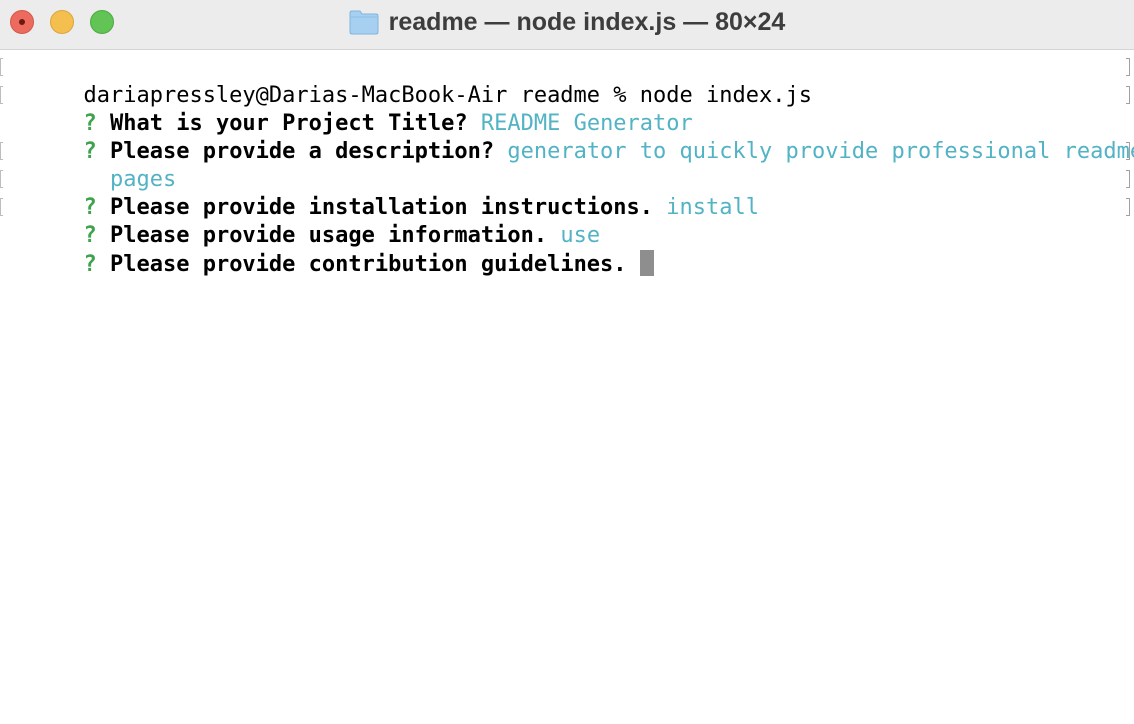 This screenshot has width=1134, height=724. I want to click on folder-icon, so click(364, 22).